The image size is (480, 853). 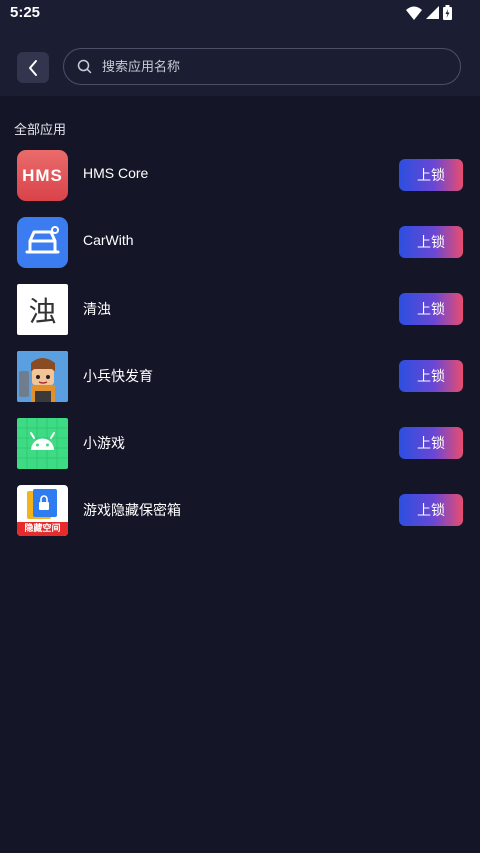 What do you see at coordinates (97, 309) in the screenshot?
I see `app-name: 清浊` at bounding box center [97, 309].